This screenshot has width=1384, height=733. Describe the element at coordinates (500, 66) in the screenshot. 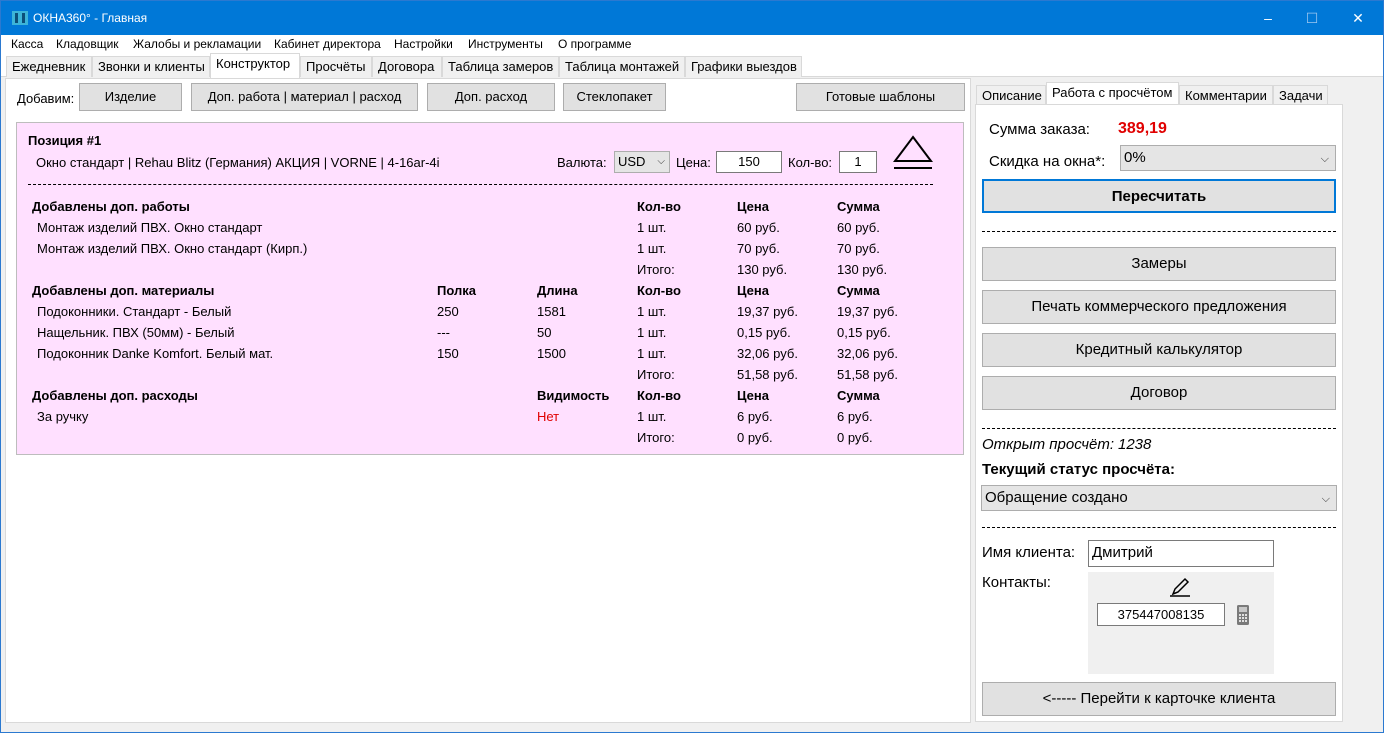

I see `tab-measurements-table: Таблица замеров` at that location.